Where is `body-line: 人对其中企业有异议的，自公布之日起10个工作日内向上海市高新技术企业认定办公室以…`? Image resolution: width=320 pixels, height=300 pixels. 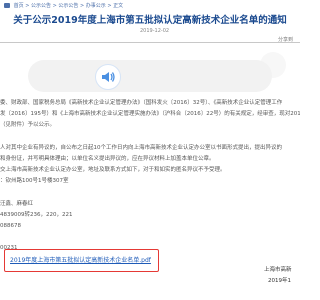 body-line: 人对其中企业有异议的，自公布之日起10个工作日内向上海市高新技术企业认定办公室以… is located at coordinates (141, 147).